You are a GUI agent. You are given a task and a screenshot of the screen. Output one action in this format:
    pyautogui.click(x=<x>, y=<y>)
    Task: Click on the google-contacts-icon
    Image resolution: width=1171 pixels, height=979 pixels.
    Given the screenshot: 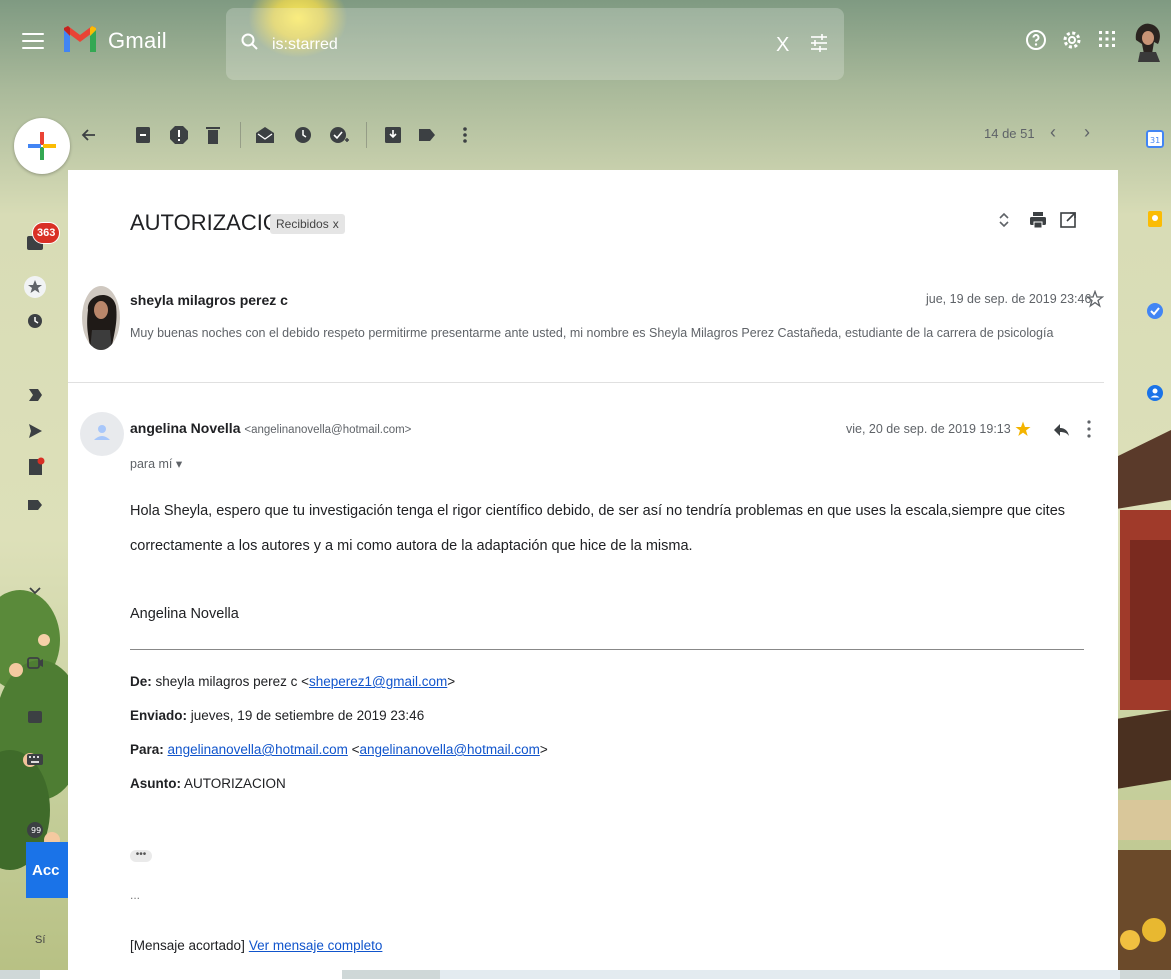 What is the action you would take?
    pyautogui.click(x=1155, y=393)
    